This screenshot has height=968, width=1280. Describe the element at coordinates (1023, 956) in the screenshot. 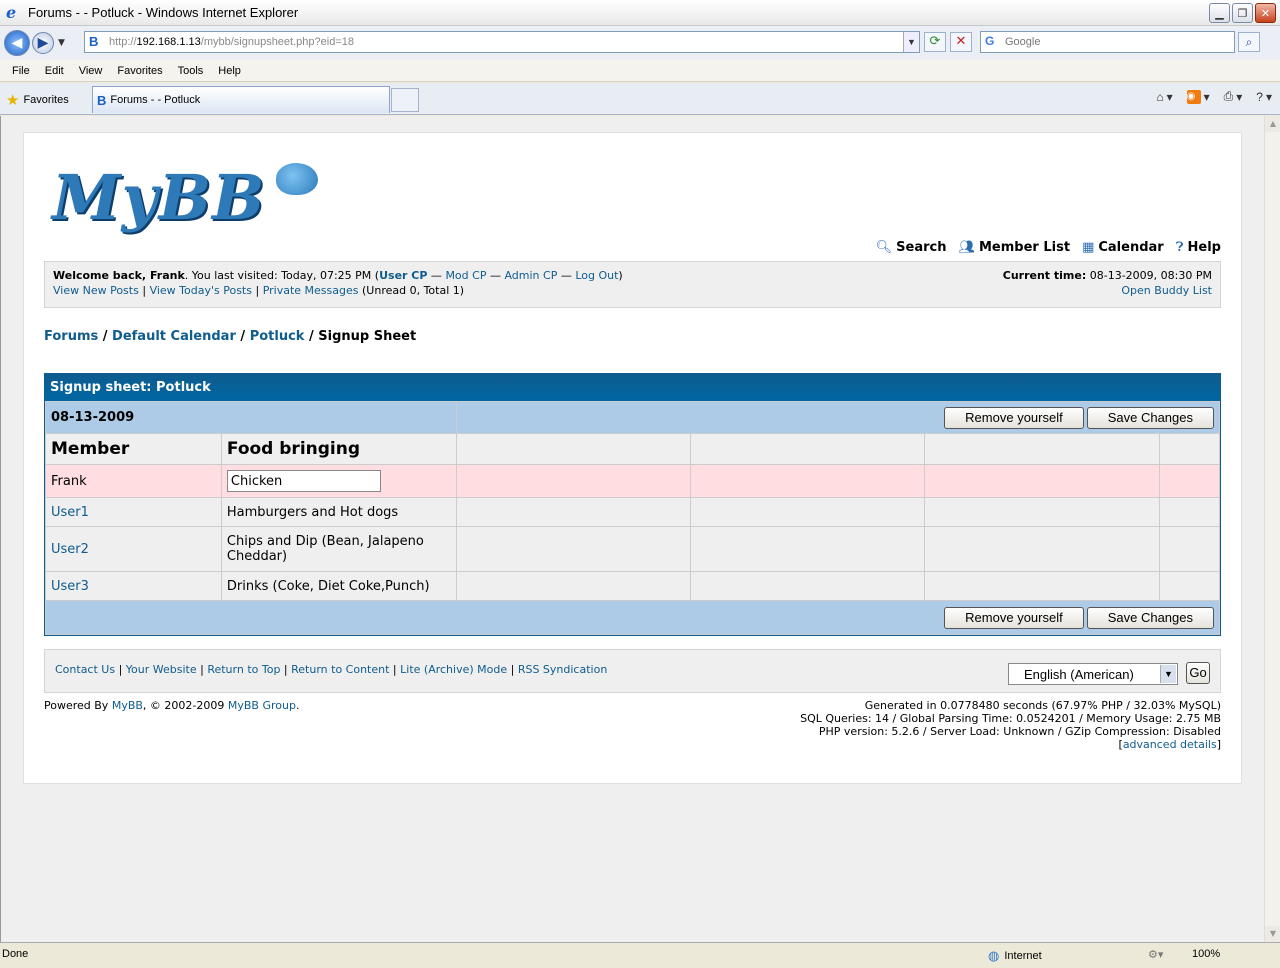

I see `zone-label: Internet` at that location.